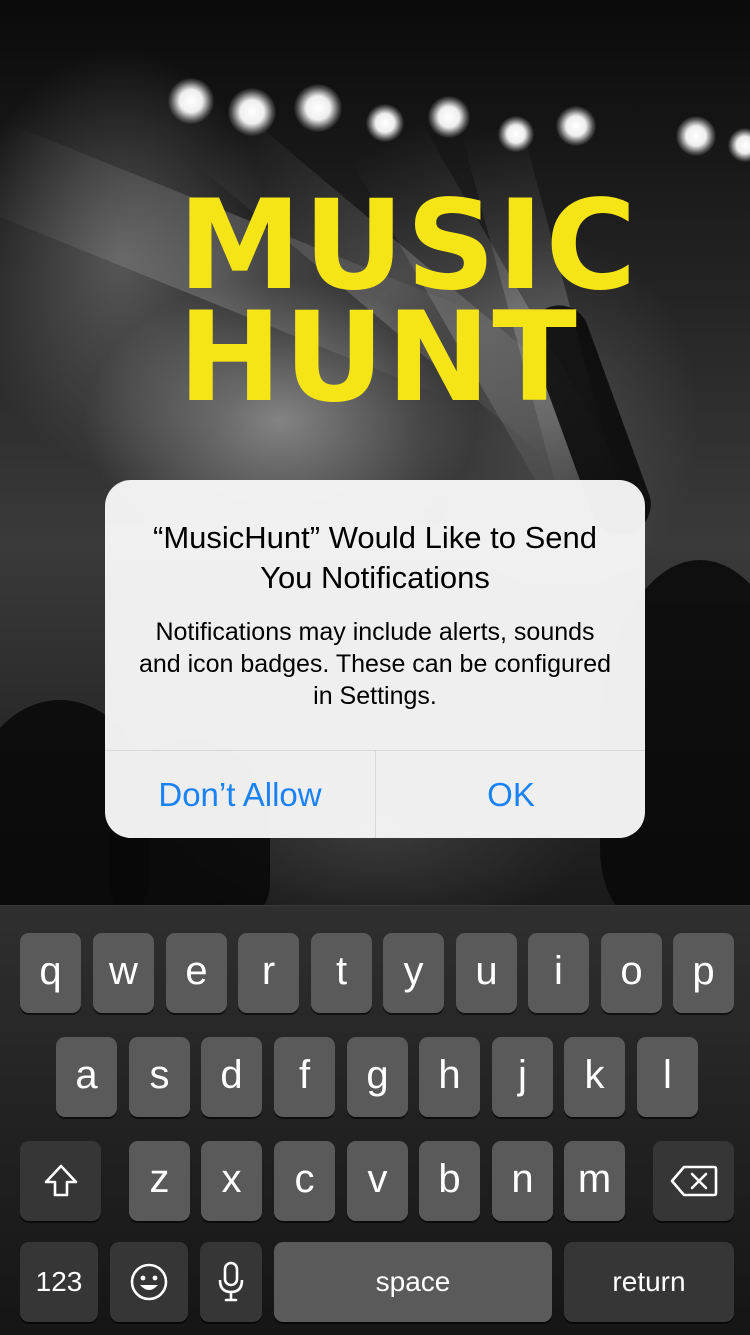 This screenshot has width=750, height=1335. I want to click on delete-icon, so click(693, 1181).